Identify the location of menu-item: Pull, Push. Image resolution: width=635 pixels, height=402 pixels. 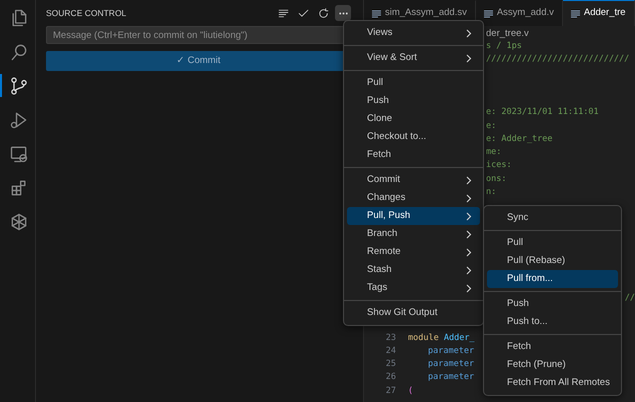
(413, 216).